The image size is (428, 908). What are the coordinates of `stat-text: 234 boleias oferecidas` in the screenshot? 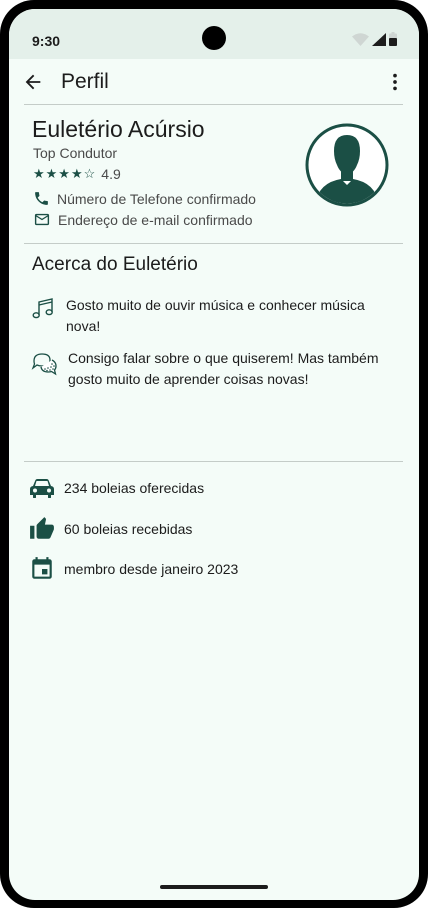 It's located at (134, 488).